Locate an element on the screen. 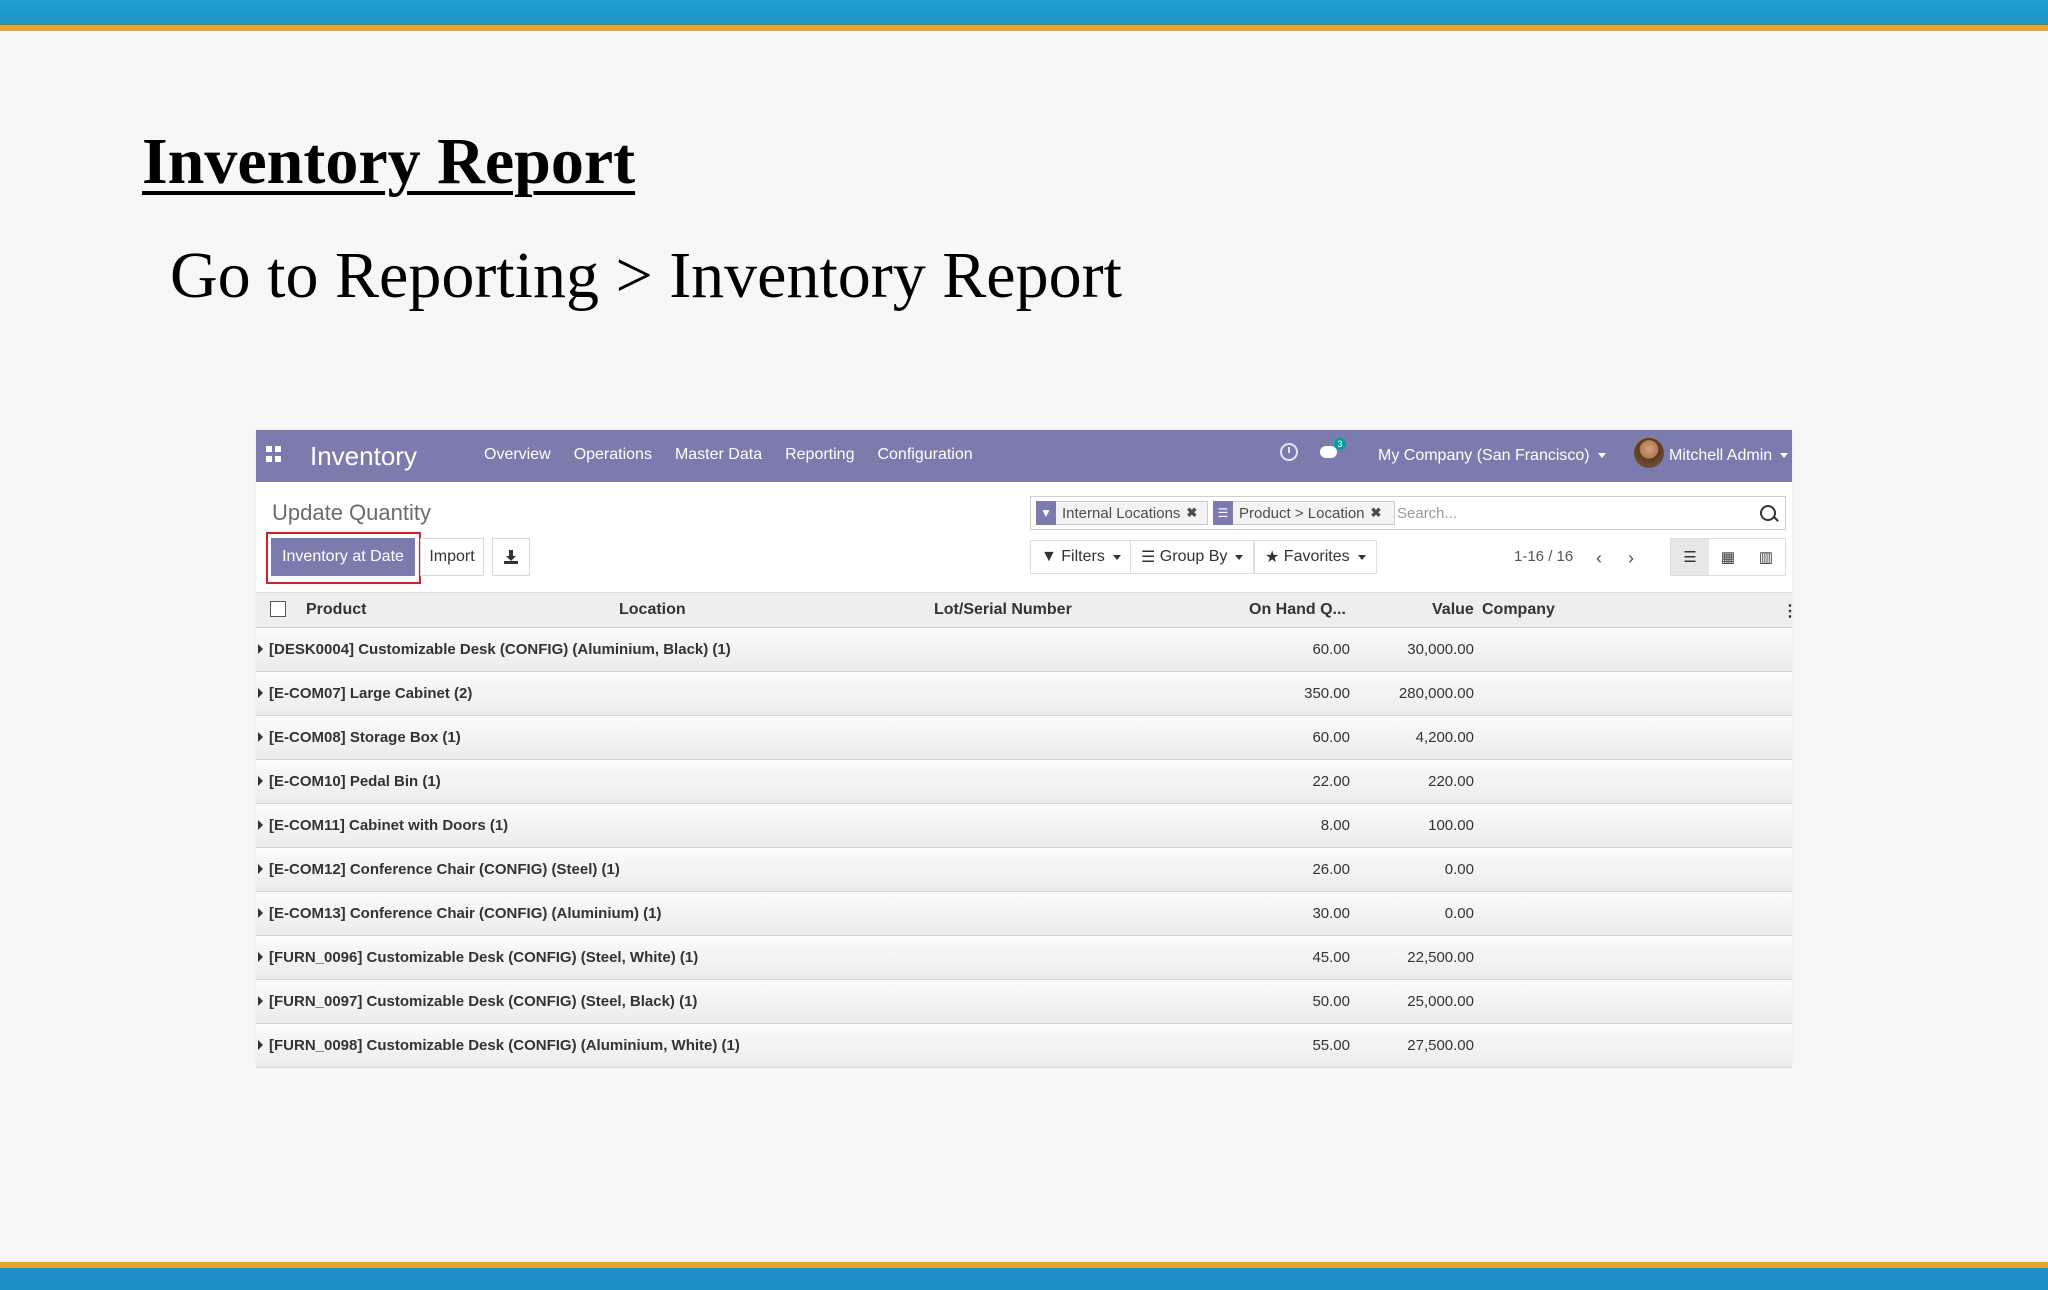  menu-reporting: Reporting is located at coordinates (819, 455).